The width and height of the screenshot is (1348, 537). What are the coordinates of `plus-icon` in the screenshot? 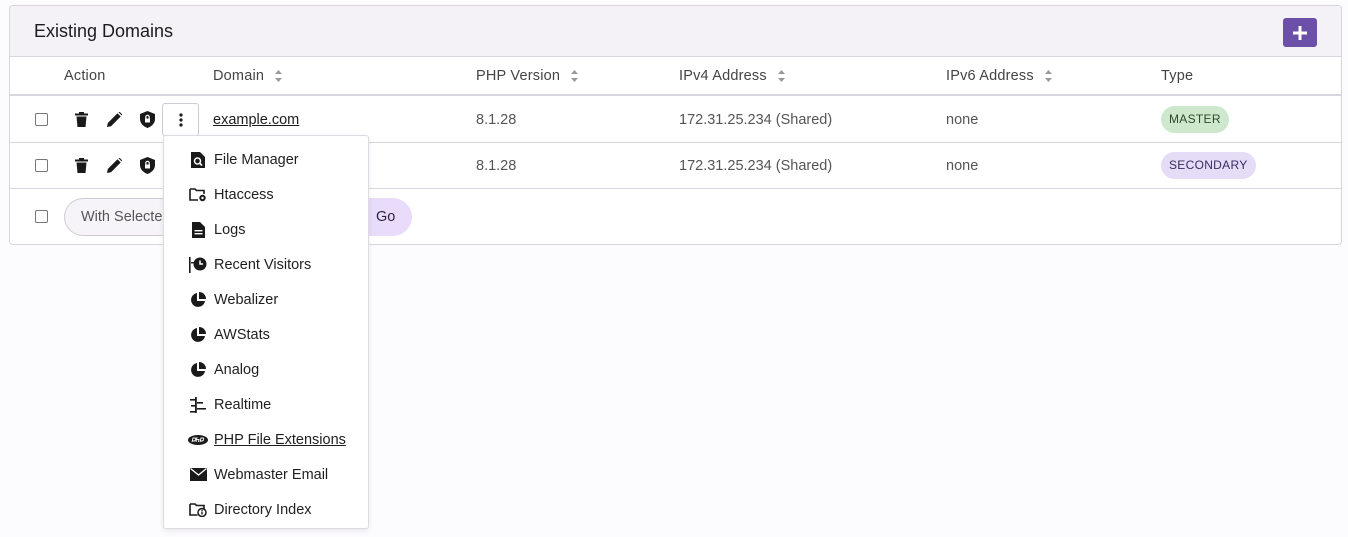 It's located at (1300, 32).